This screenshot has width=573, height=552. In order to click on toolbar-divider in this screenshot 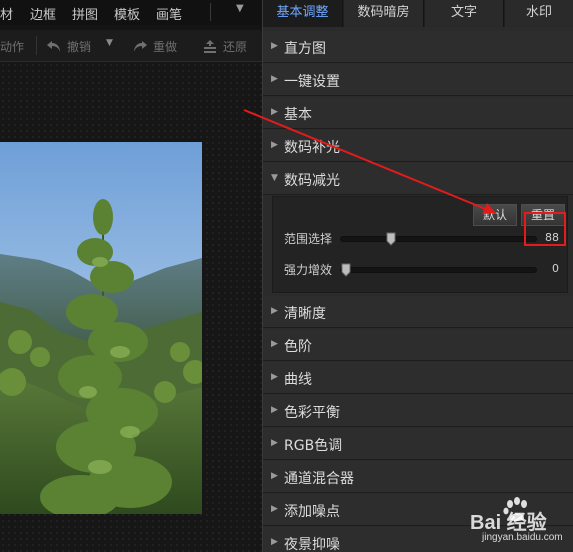, I will do `click(36, 45)`.